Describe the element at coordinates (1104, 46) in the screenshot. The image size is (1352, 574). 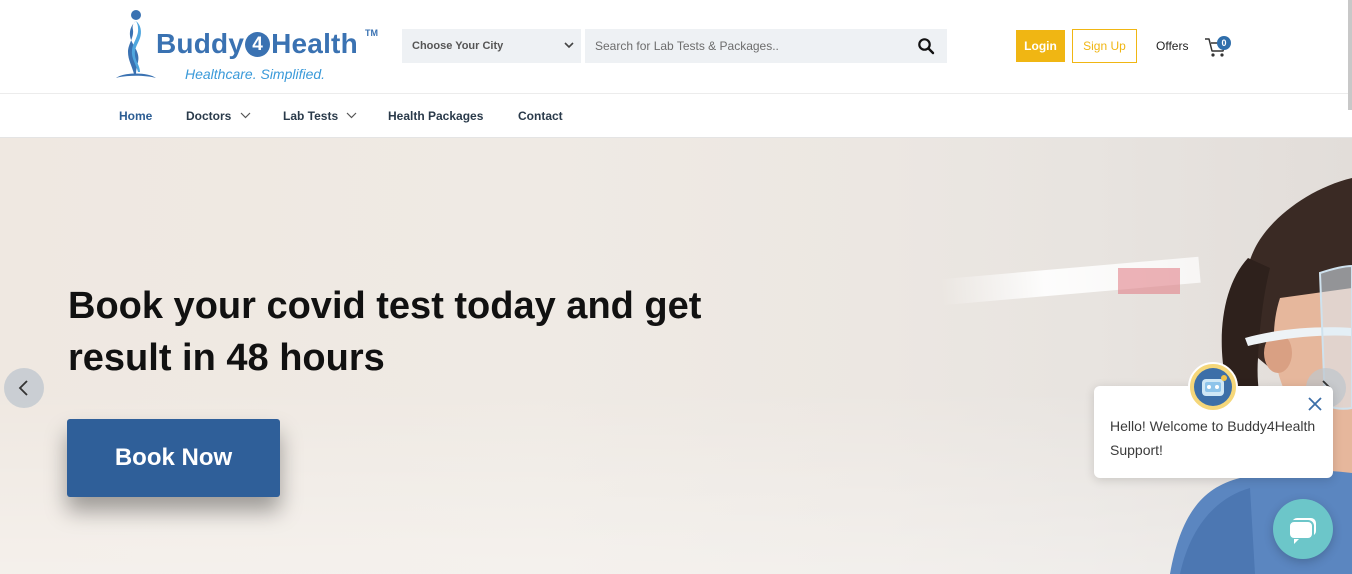
I see `signup-button: Sign Up` at that location.